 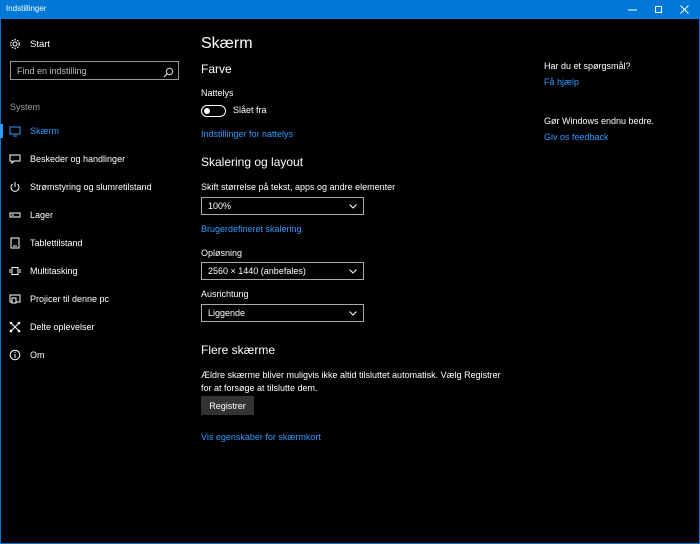 I want to click on display-icon, so click(x=15, y=131).